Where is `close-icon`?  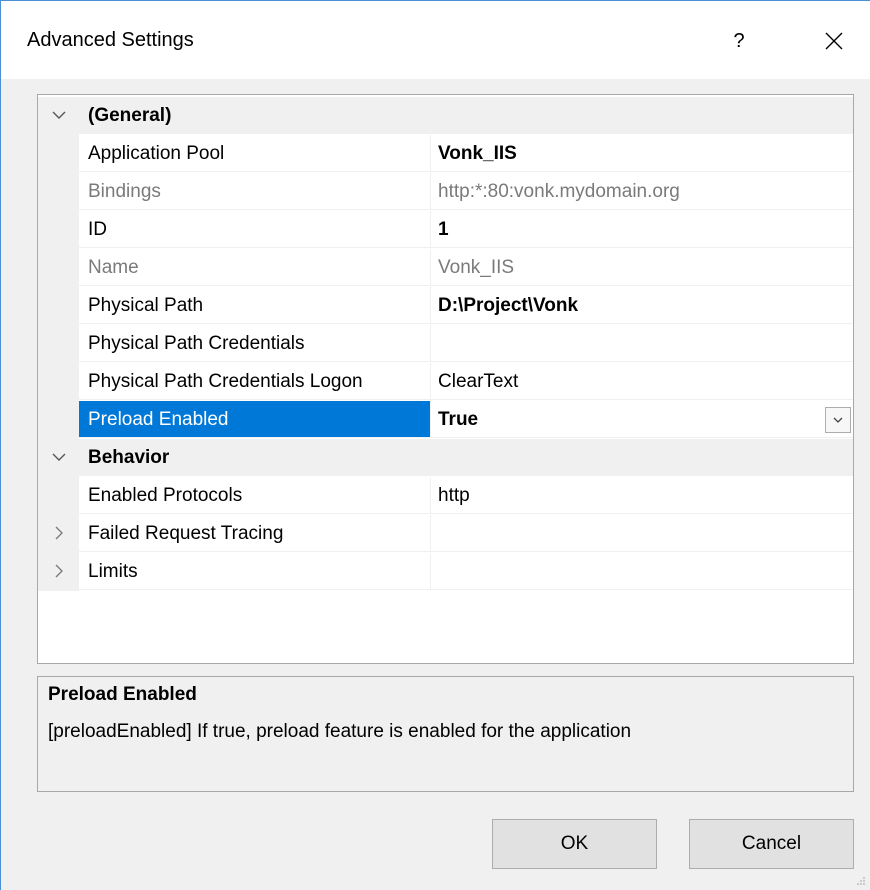 close-icon is located at coordinates (834, 41).